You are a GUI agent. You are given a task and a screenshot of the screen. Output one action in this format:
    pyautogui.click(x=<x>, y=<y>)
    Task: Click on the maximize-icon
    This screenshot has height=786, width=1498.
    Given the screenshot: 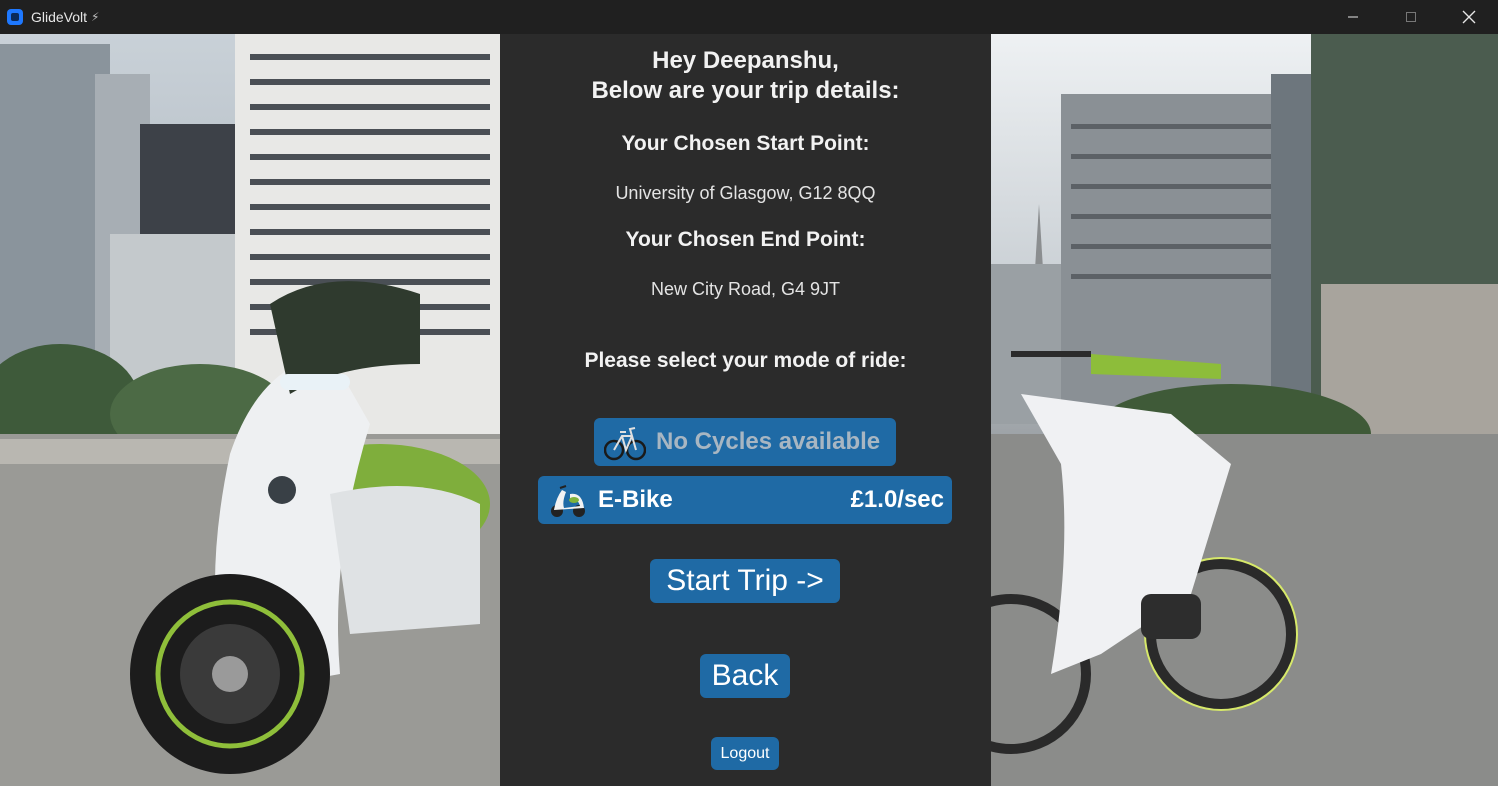 What is the action you would take?
    pyautogui.click(x=1411, y=17)
    